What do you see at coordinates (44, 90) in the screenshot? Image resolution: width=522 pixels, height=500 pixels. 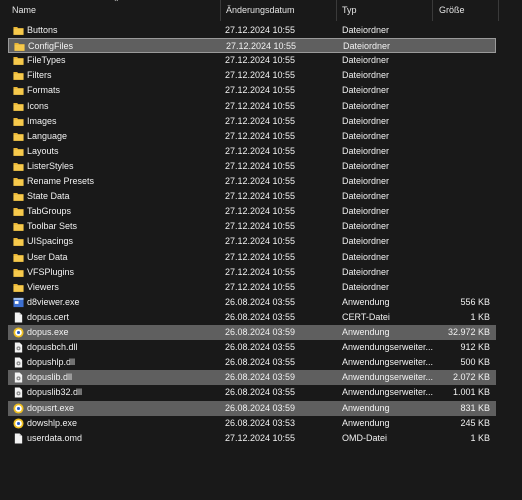 I see `file-name: Formats` at bounding box center [44, 90].